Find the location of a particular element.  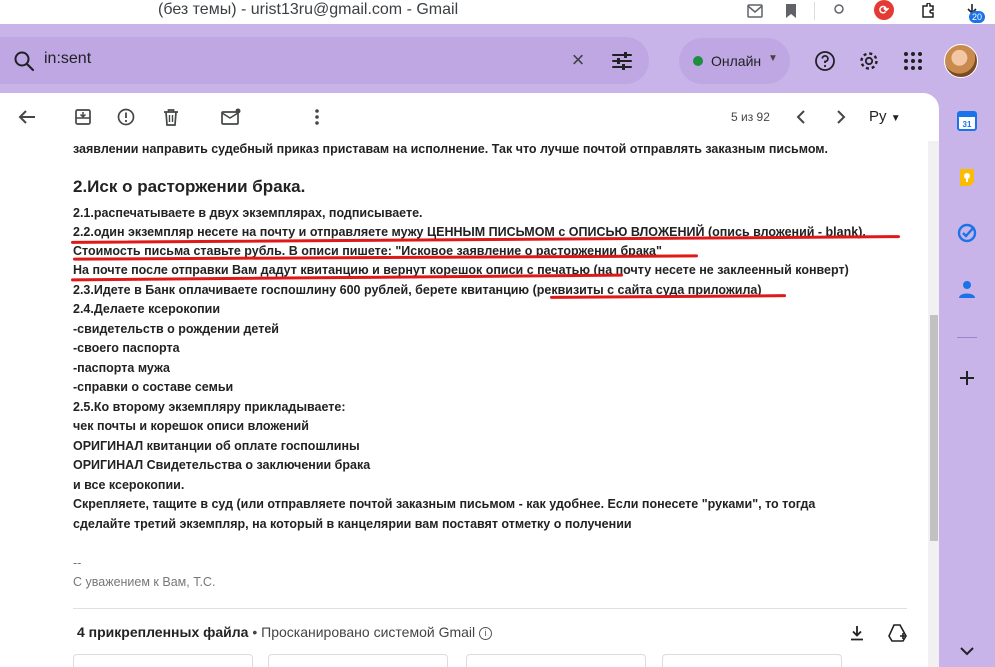

help-icon is located at coordinates (825, 61).